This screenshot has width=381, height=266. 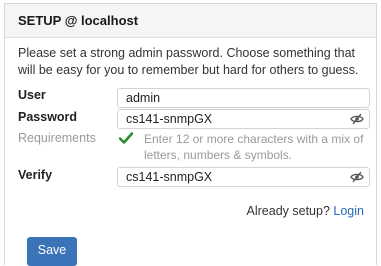 I want to click on password-value: cs141-snmpGX, so click(x=169, y=119).